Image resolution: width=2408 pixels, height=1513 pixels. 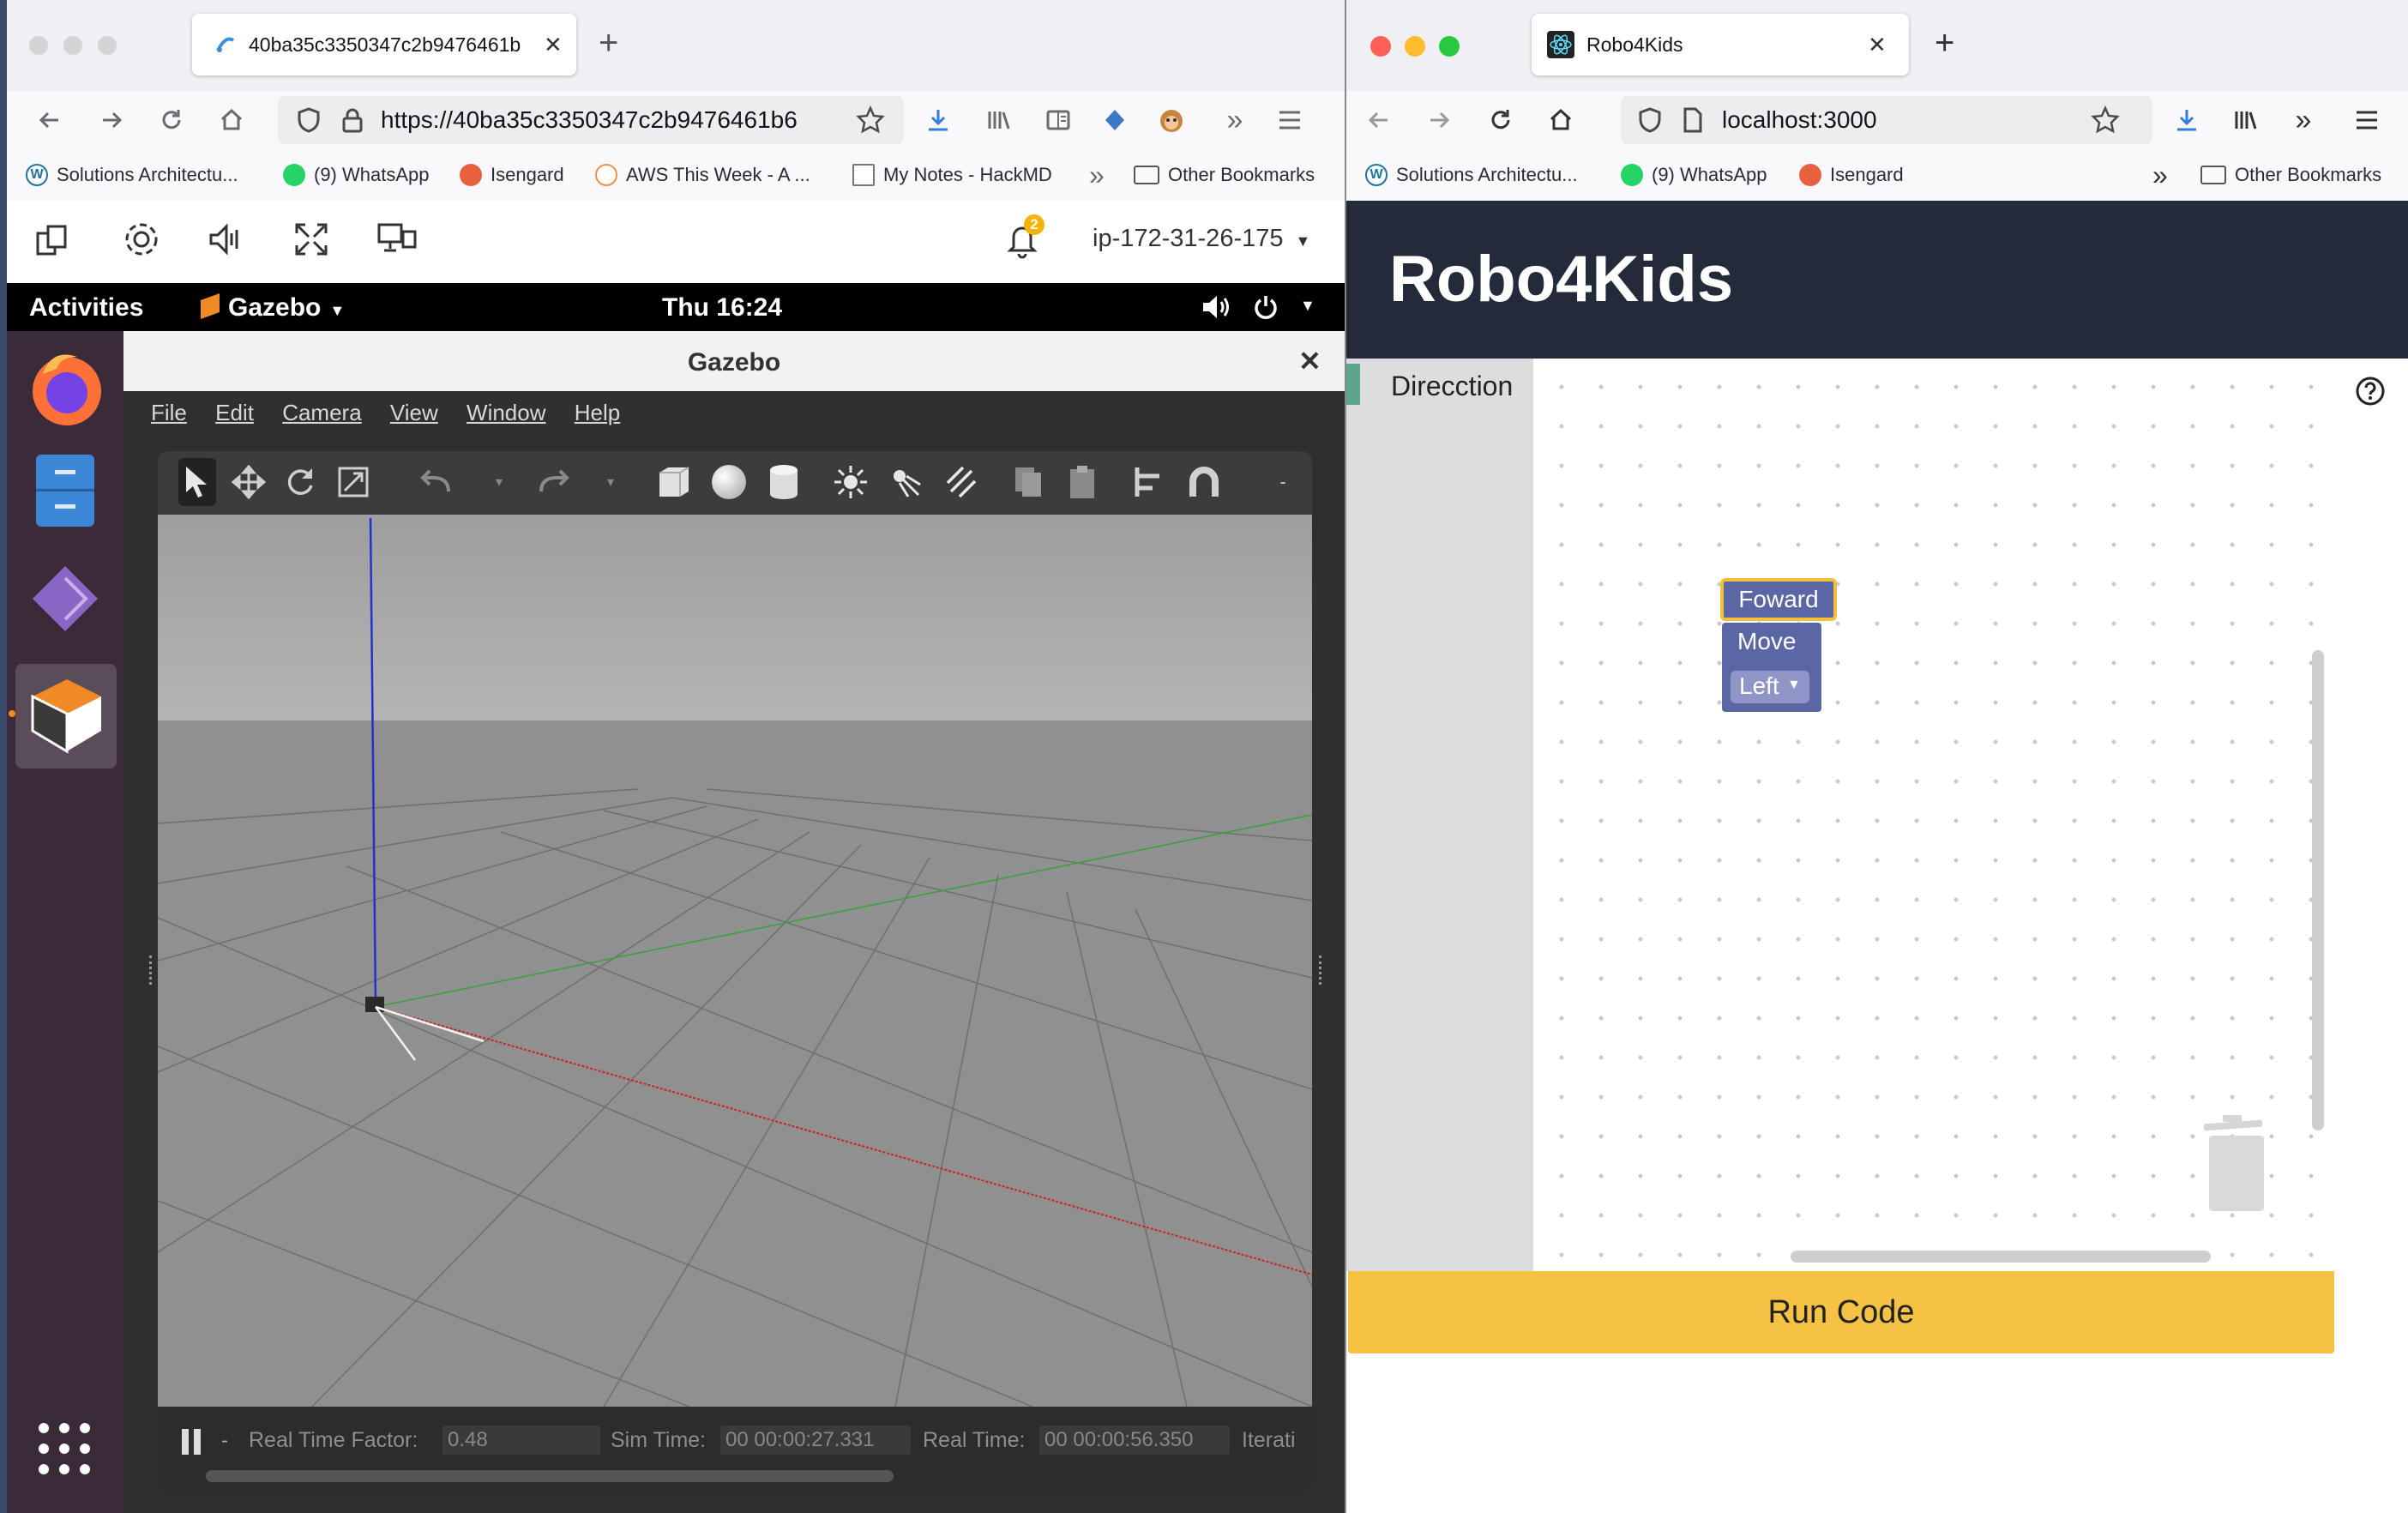 I want to click on gazebo-dock-active, so click(x=63, y=717).